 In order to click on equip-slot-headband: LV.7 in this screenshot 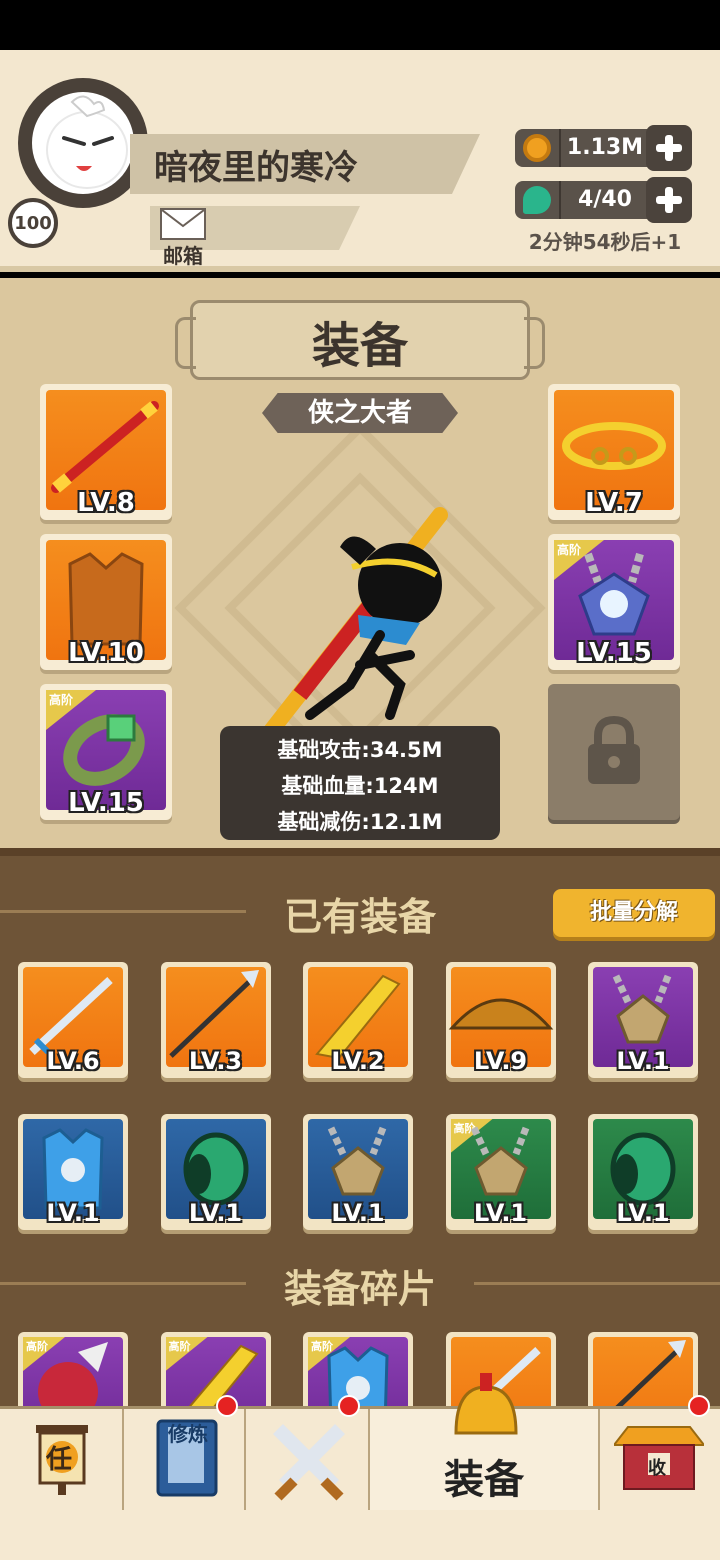, I will do `click(614, 452)`.